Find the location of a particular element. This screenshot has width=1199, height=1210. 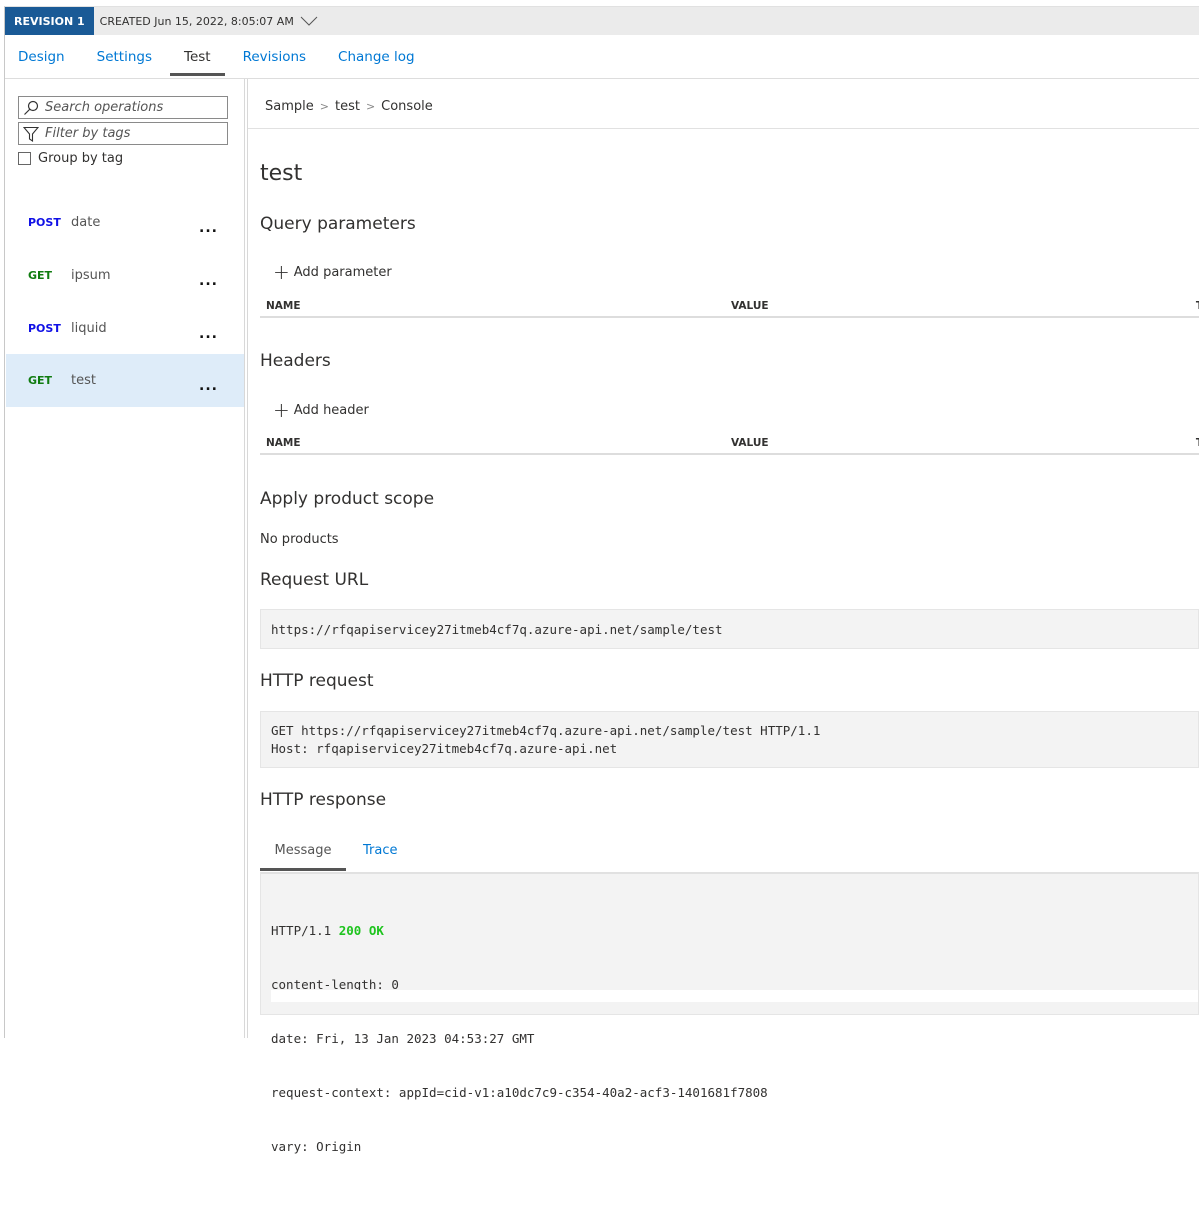

tab-settings: Settings is located at coordinates (124, 56).